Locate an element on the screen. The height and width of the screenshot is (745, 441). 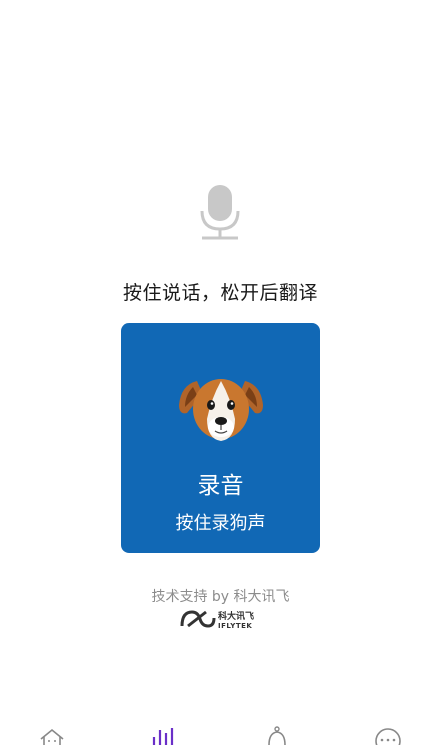
svg-text: IFLYTEK is located at coordinates (235, 626).